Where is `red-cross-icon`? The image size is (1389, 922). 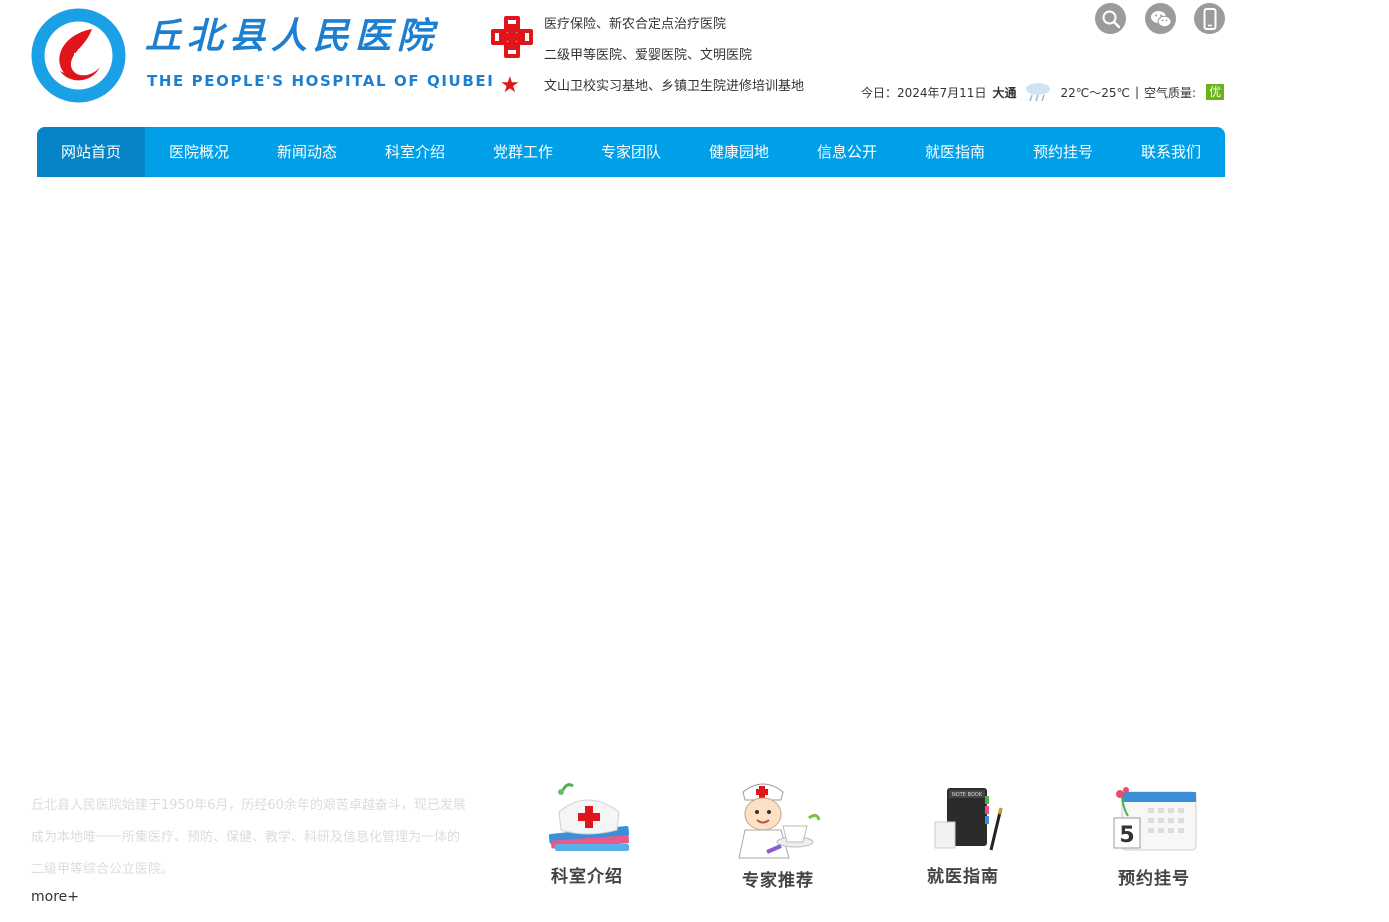 red-cross-icon is located at coordinates (512, 37).